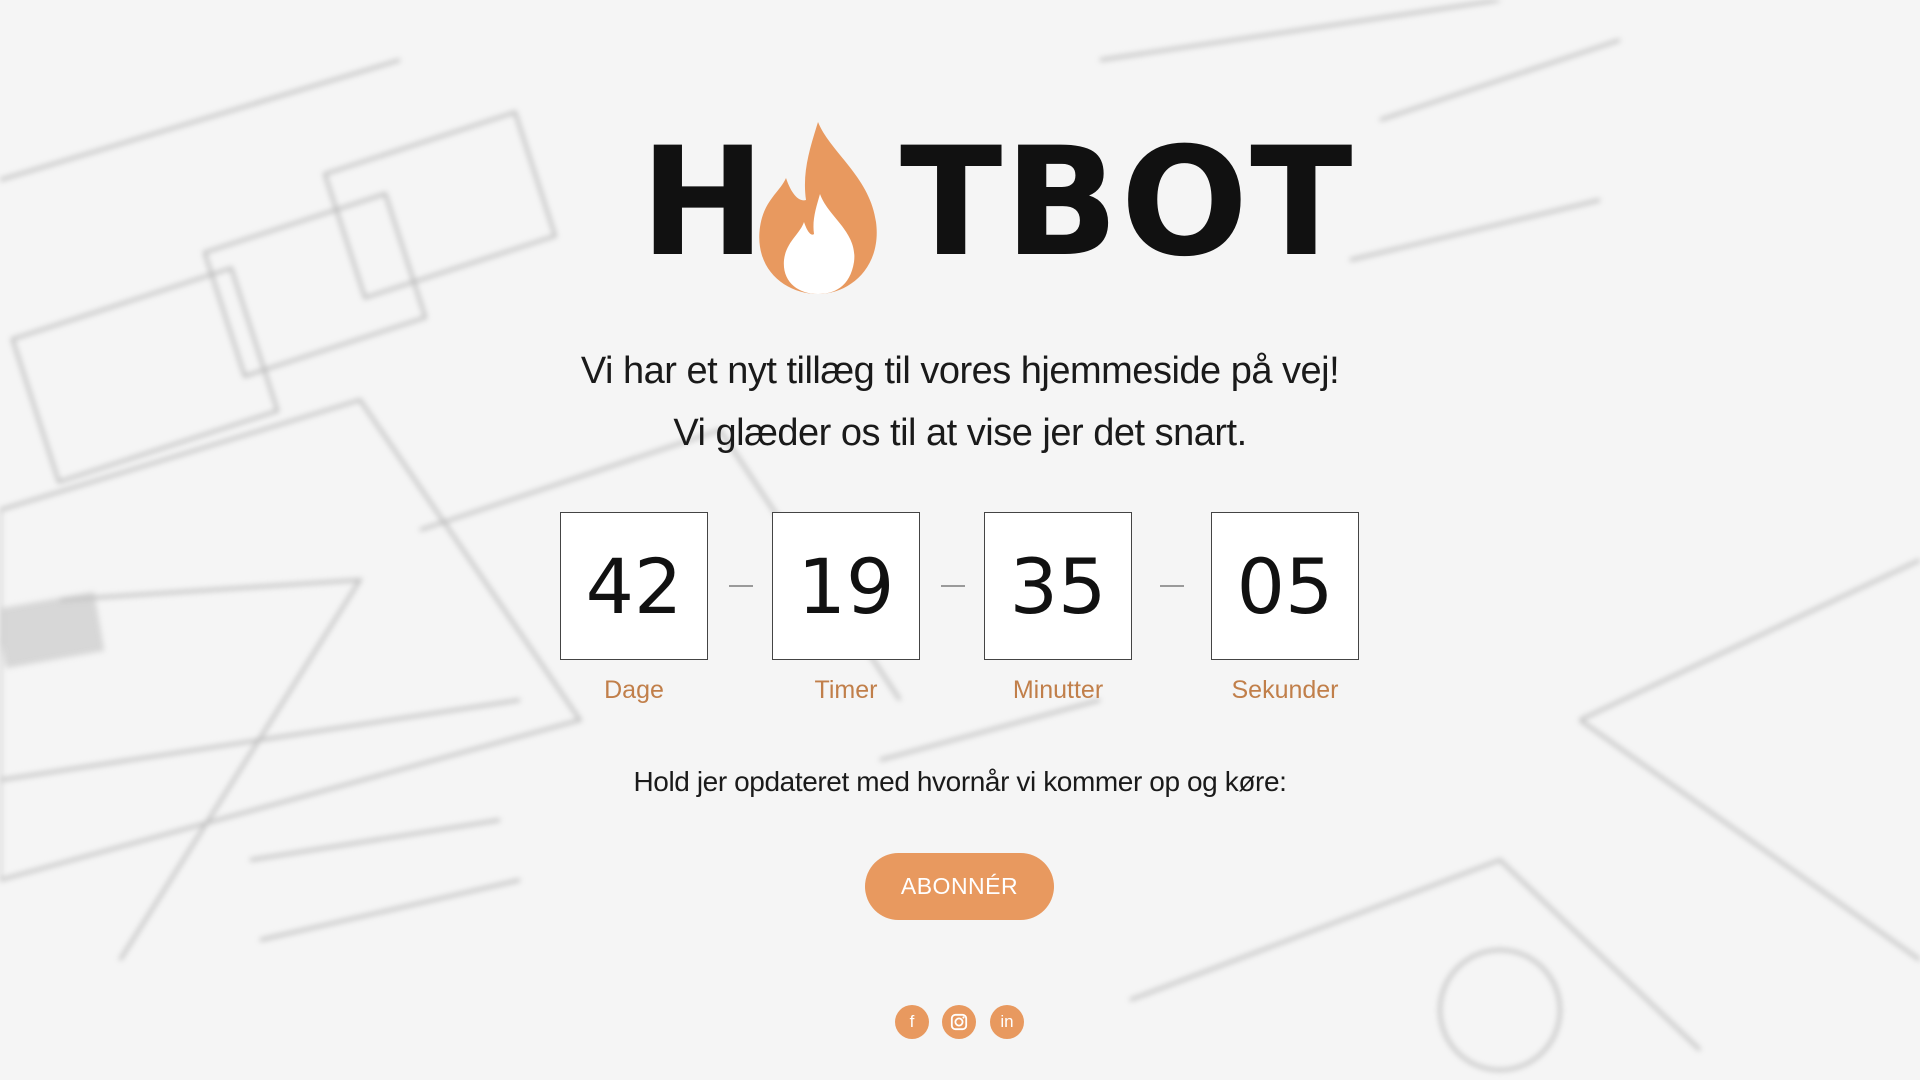  I want to click on countdown-hours-label: Timer, so click(846, 690).